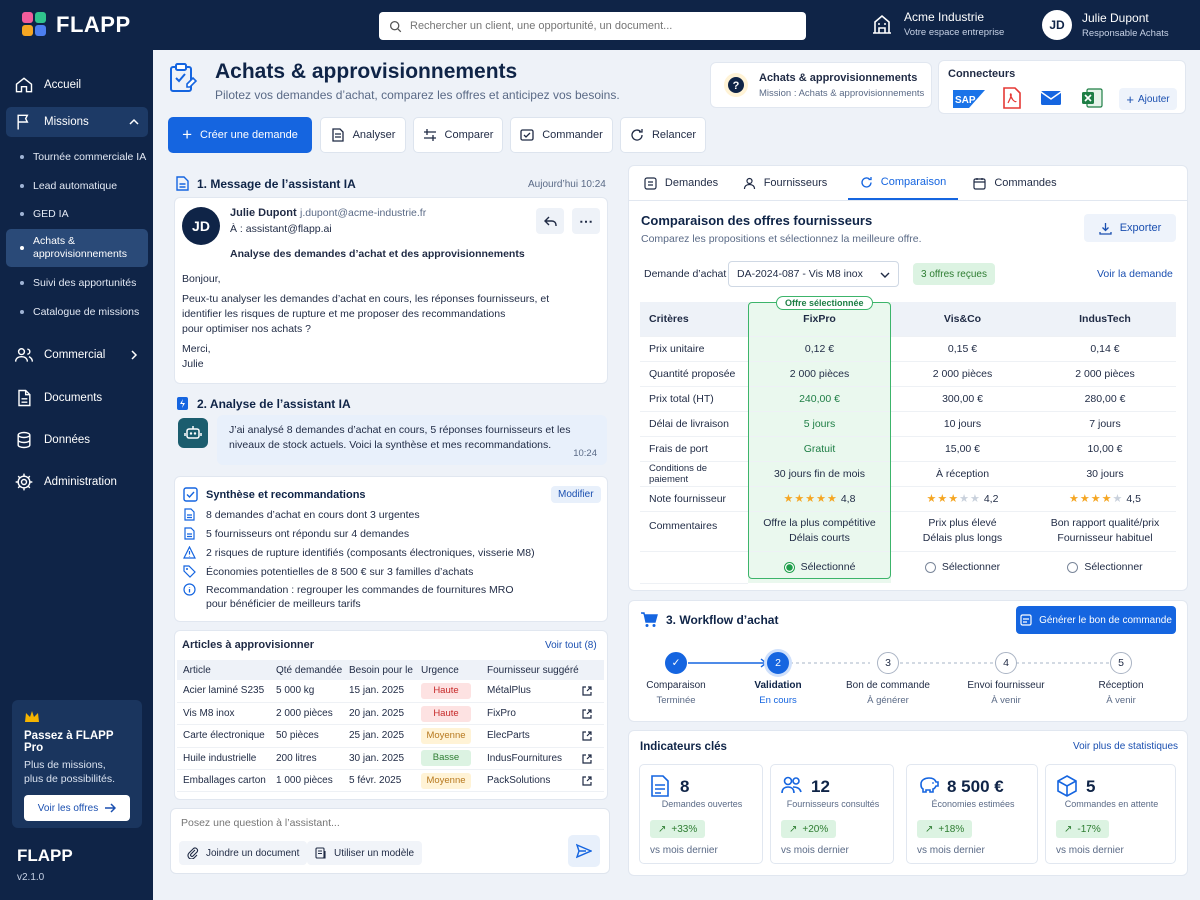 The image size is (1200, 900). Describe the element at coordinates (848, 499) in the screenshot. I see `rating-value: 4,8` at that location.